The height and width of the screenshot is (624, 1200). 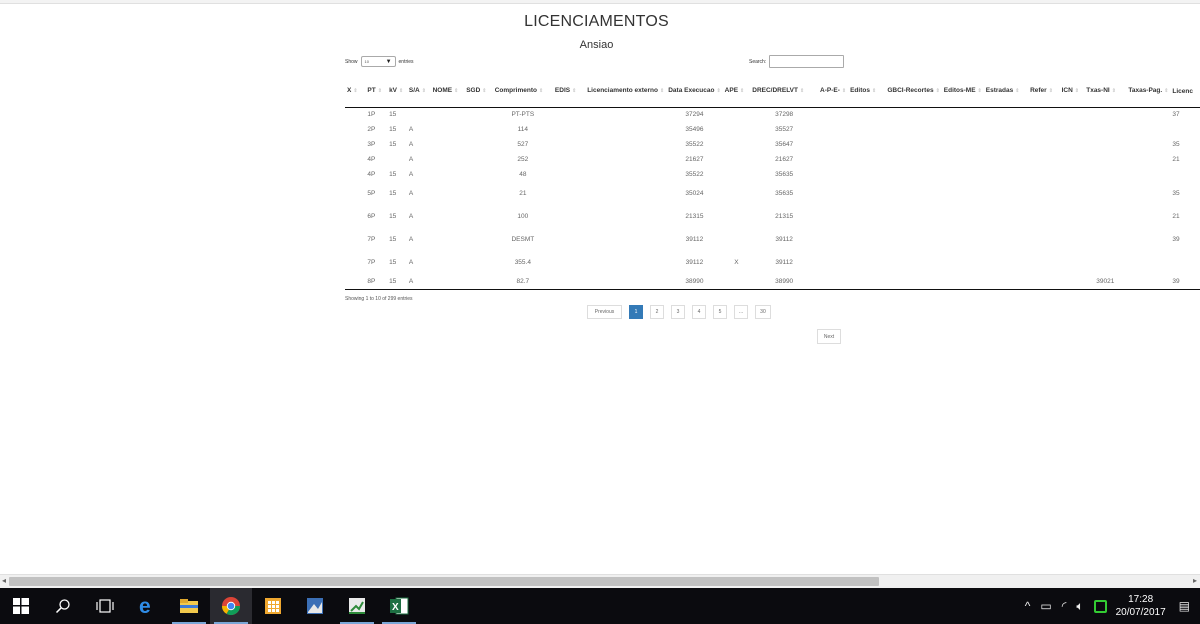 What do you see at coordinates (1064, 606) in the screenshot?
I see `wifi-icon: ◜` at bounding box center [1064, 606].